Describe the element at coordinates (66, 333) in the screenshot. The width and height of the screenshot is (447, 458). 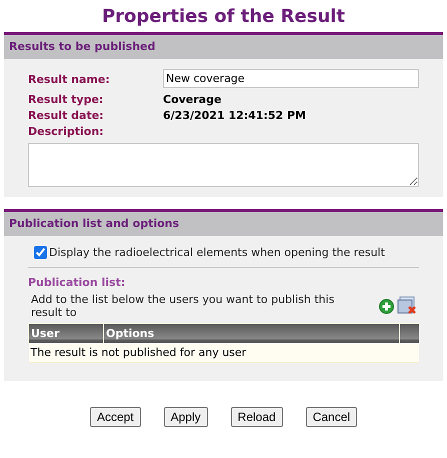
I see `column-header: User` at that location.